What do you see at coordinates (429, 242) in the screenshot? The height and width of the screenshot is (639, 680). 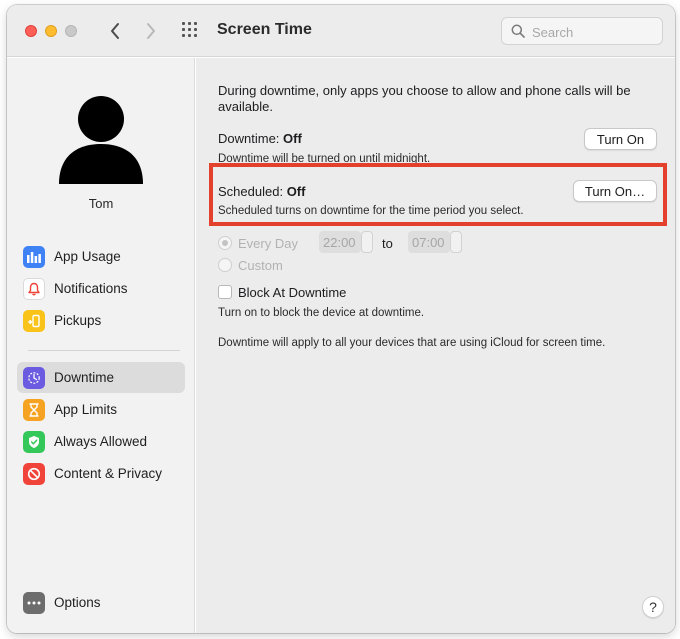 I see `to-time-field: 07:00` at bounding box center [429, 242].